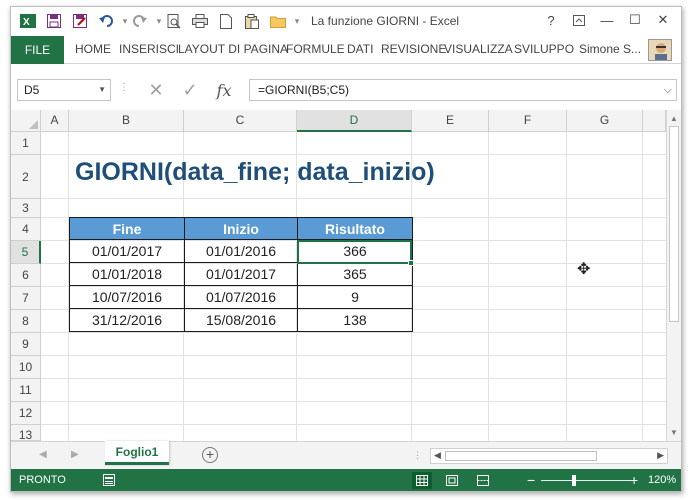 Image resolution: width=690 pixels, height=500 pixels. I want to click on zoom-in-button: +, so click(634, 480).